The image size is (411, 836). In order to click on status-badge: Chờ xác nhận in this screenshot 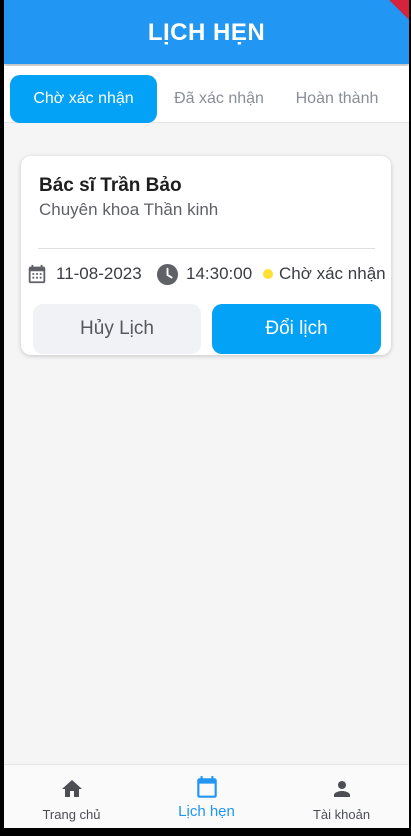, I will do `click(332, 273)`.